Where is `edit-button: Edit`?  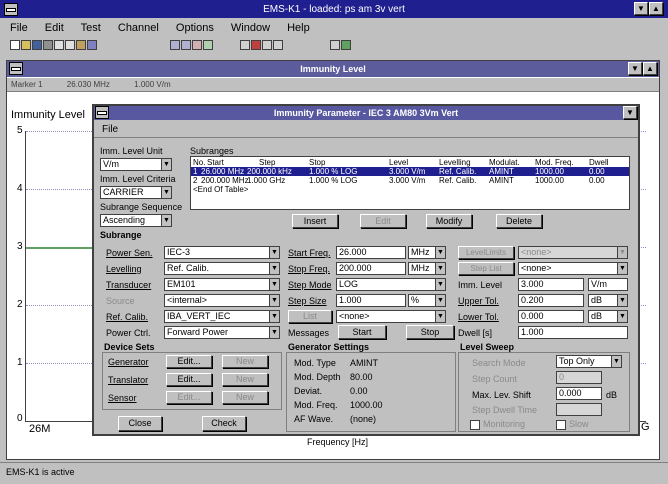
edit-button: Edit is located at coordinates (383, 221).